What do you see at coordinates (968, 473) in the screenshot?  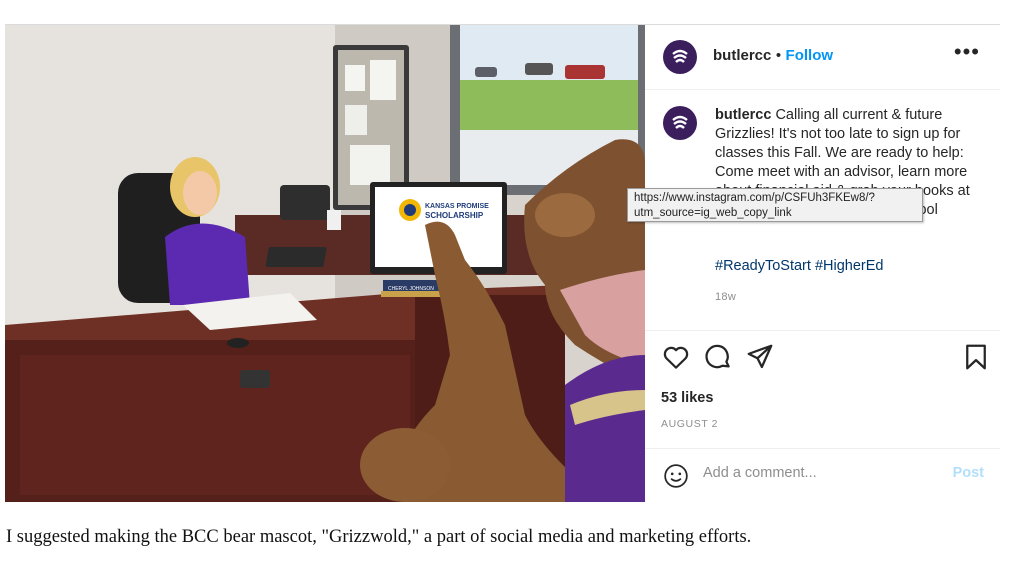 I see `post-comment-button: Post` at bounding box center [968, 473].